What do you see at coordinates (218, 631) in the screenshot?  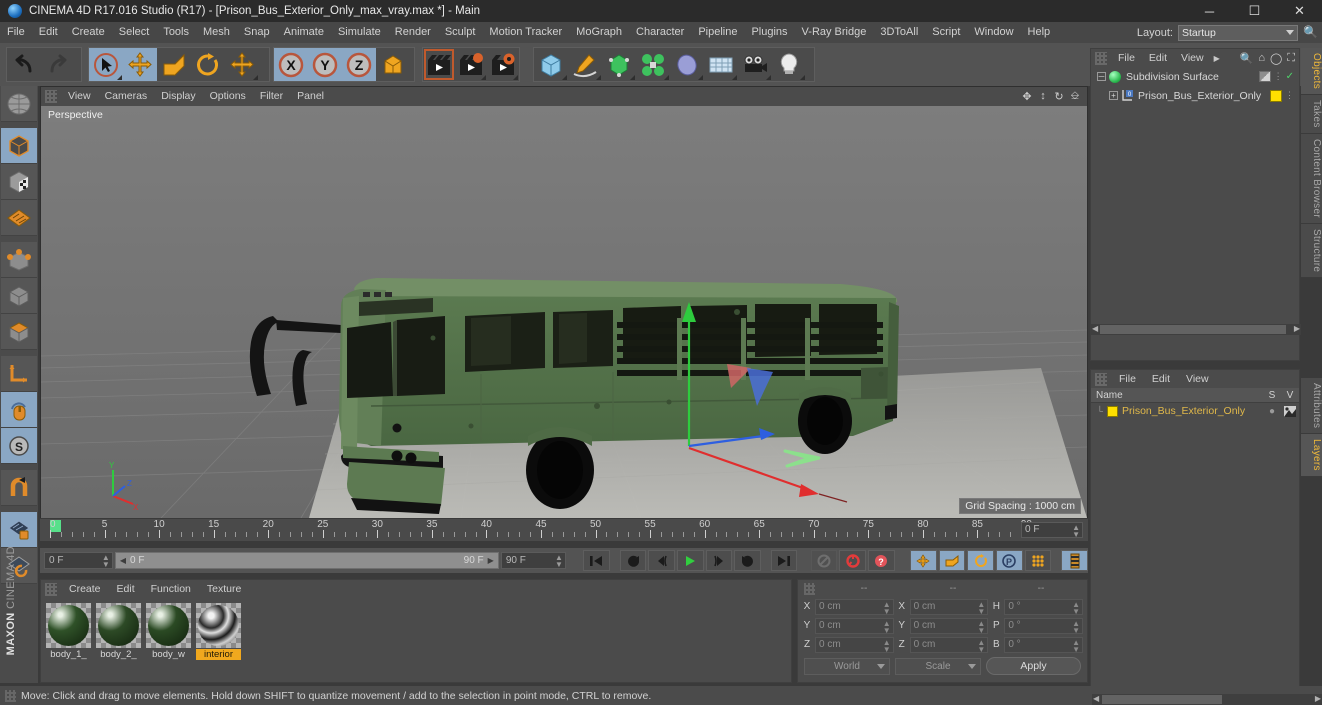 I see `material-item: interior` at bounding box center [218, 631].